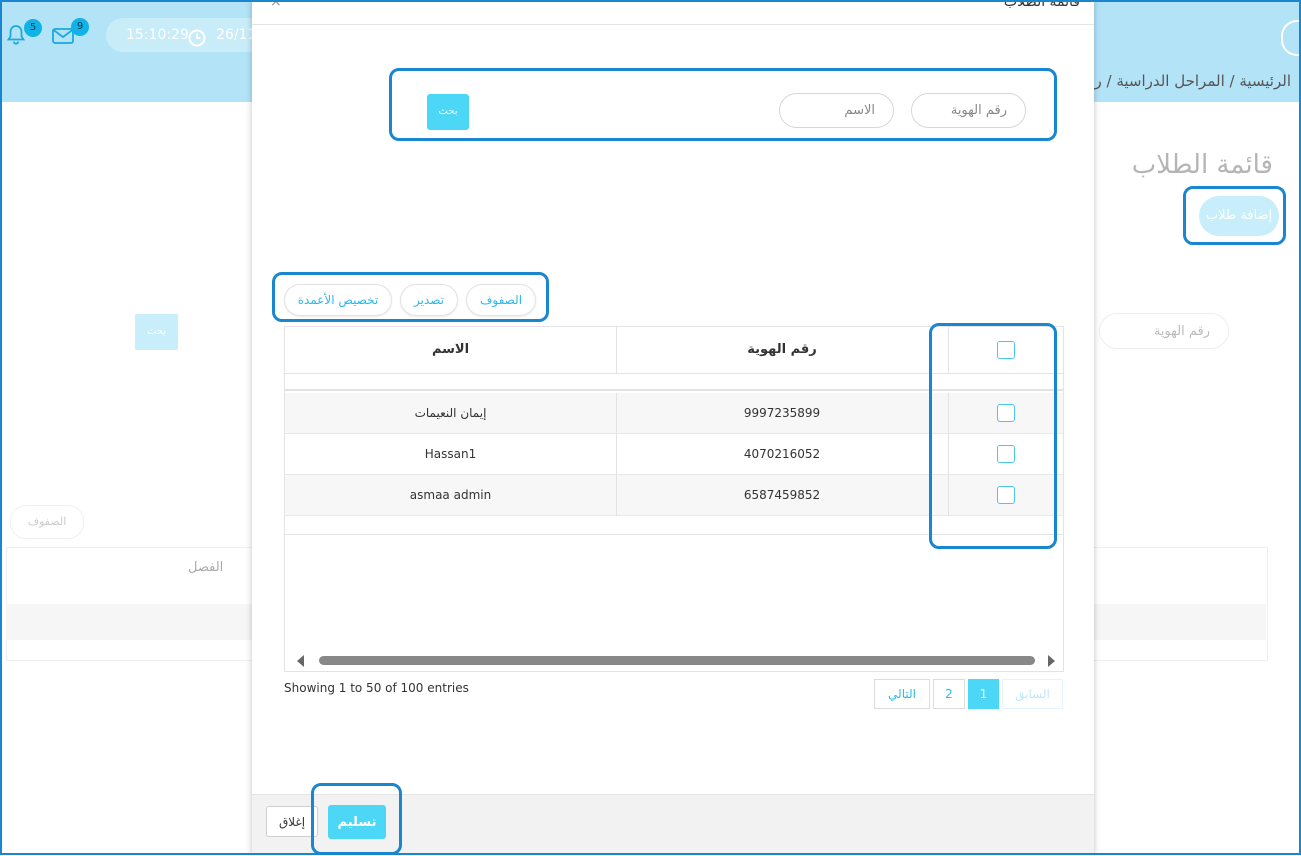  I want to click on bg-id-input: رقم الهوية, so click(1164, 331).